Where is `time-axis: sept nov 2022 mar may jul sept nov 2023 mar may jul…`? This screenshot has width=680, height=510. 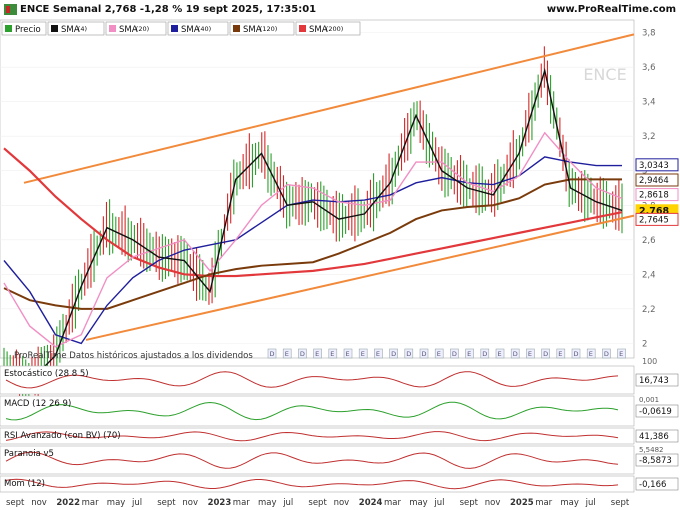 time-axis: sept nov 2022 mar may jul sept nov 2023 mar may jul… is located at coordinates (318, 503).